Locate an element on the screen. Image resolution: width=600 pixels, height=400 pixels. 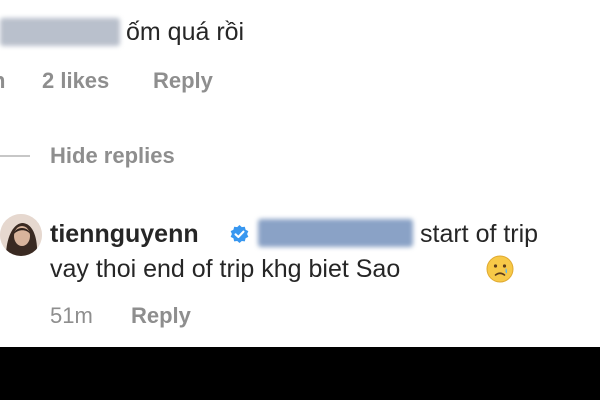
crying-face-emoji-icon is located at coordinates (500, 269).